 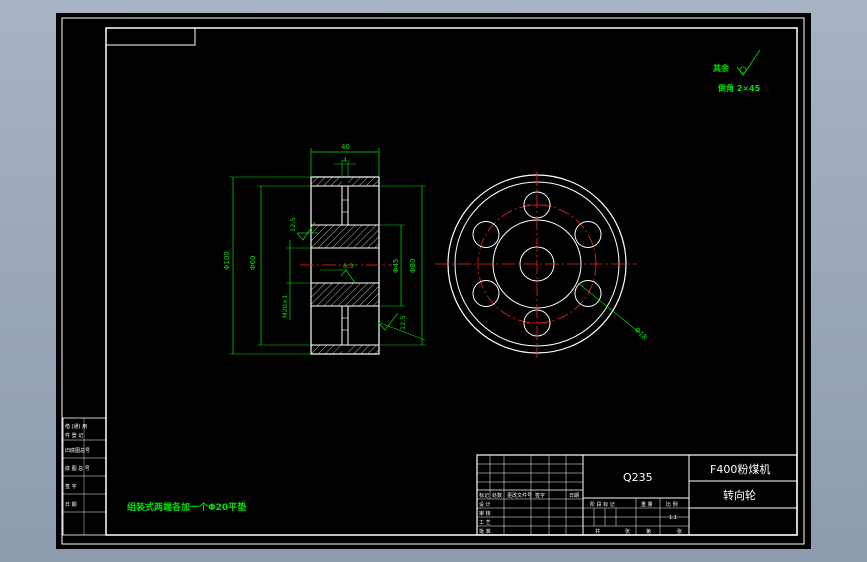 I want to click on sign-row: 批 准, so click(x=485, y=531).